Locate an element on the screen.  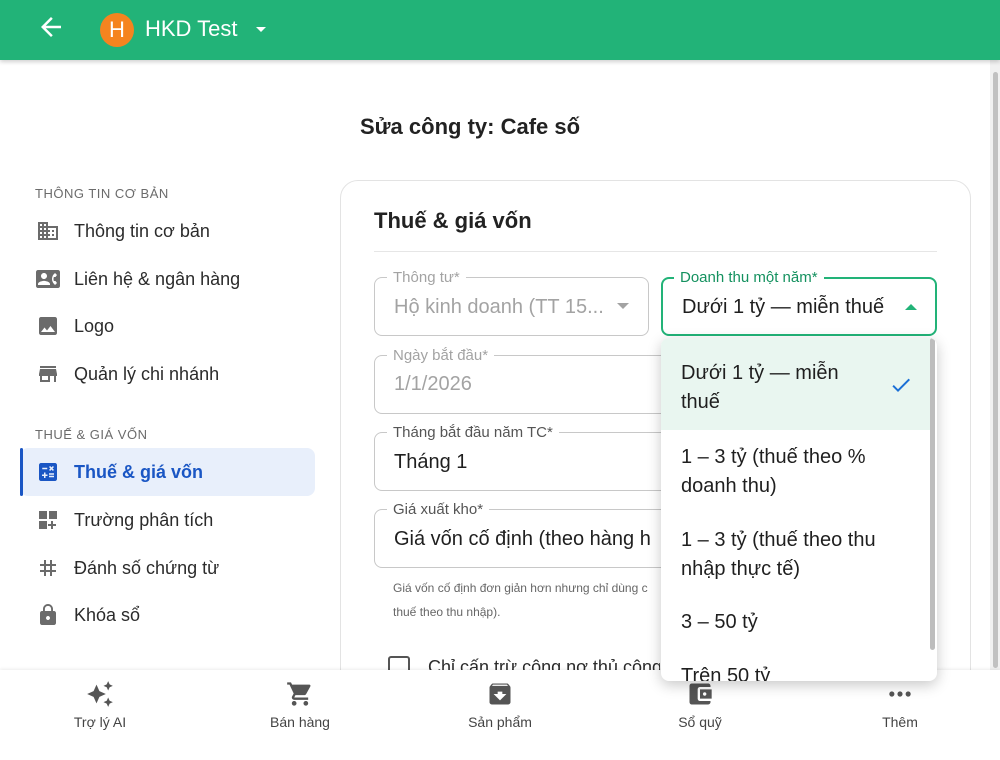
cart-icon is located at coordinates (299, 694).